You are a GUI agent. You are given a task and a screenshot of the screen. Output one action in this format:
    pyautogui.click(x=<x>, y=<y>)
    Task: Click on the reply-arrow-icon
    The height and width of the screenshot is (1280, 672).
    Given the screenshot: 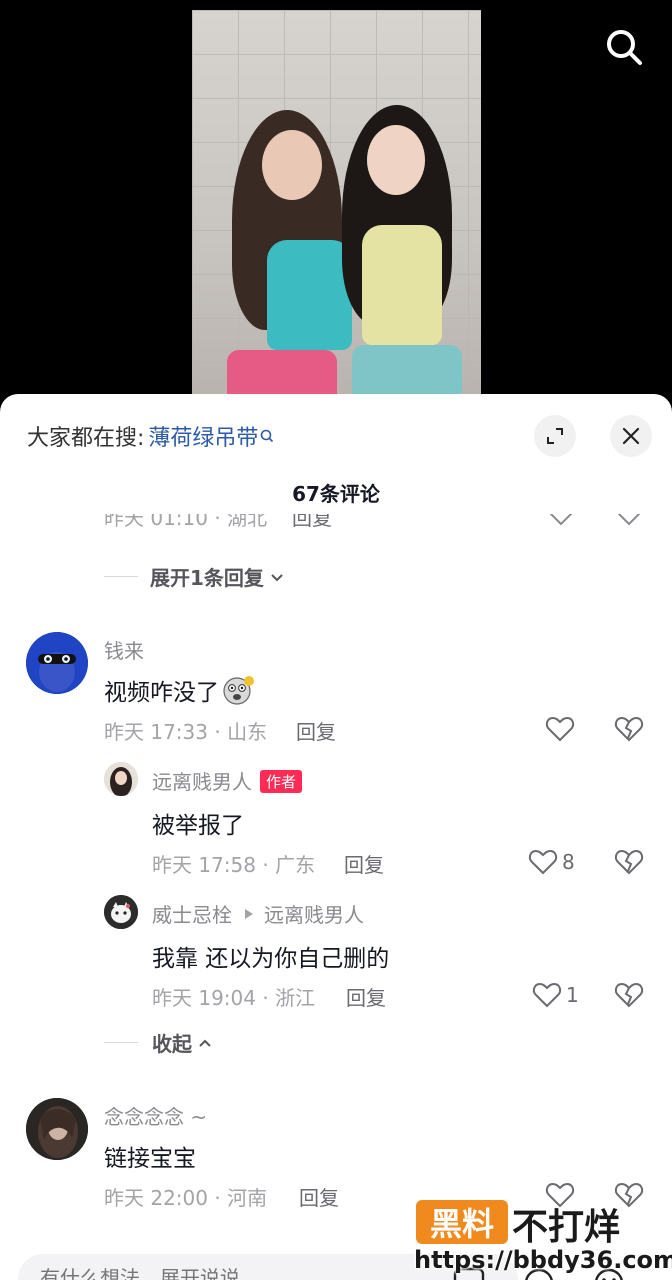 What is the action you would take?
    pyautogui.click(x=249, y=913)
    